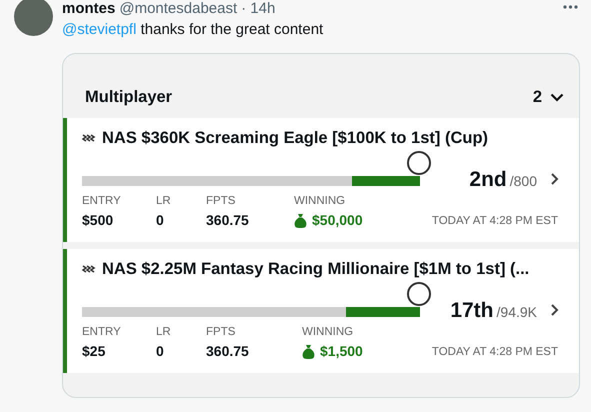  Describe the element at coordinates (516, 312) in the screenshot. I see `field-size: /94.9K` at that location.